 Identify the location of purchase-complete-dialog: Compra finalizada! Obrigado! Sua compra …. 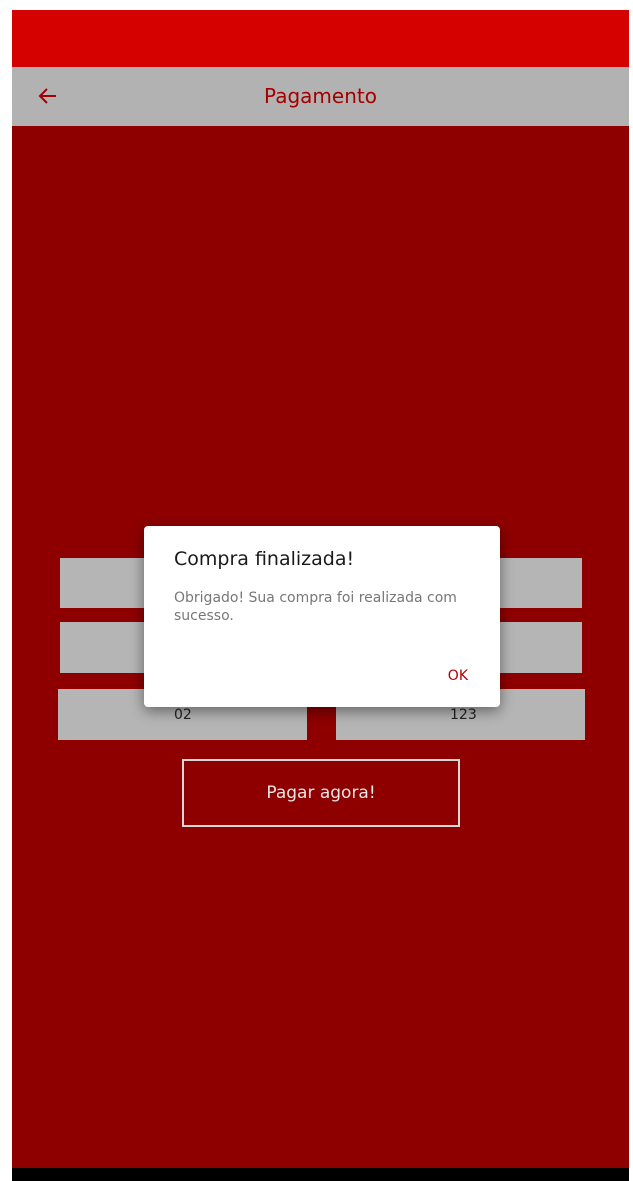
(322, 616).